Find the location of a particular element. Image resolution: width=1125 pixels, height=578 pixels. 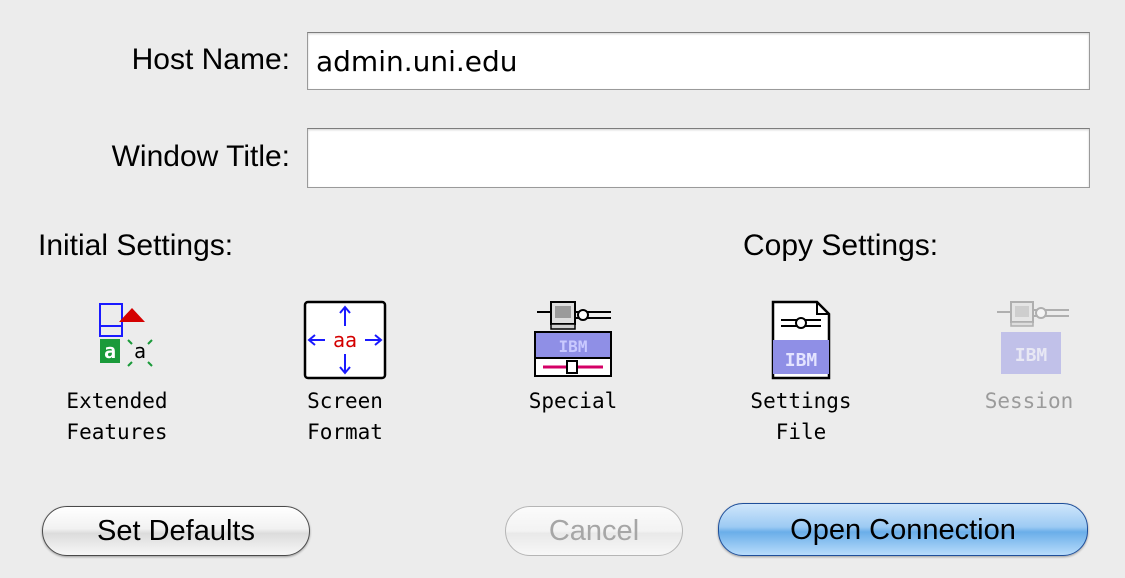

special-terminal-icon: IBM is located at coordinates (573, 339).